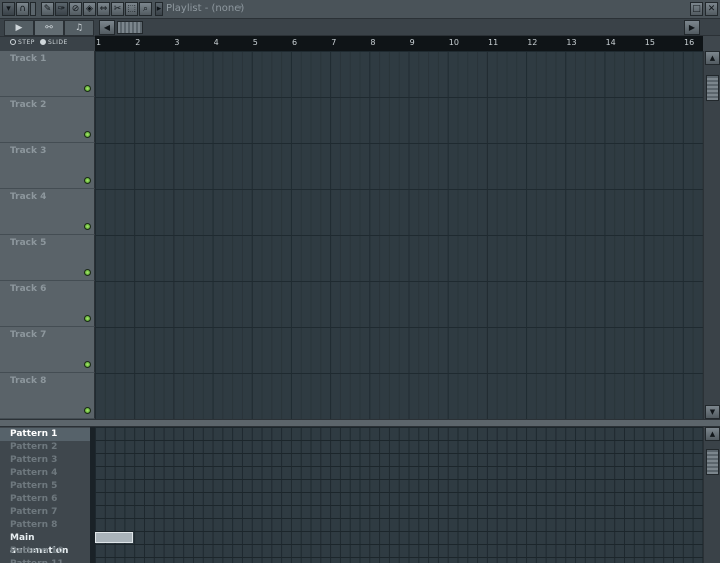 The width and height of the screenshot is (720, 563). Describe the element at coordinates (22, 9) in the screenshot. I see `magnet-icon: ∩` at that location.